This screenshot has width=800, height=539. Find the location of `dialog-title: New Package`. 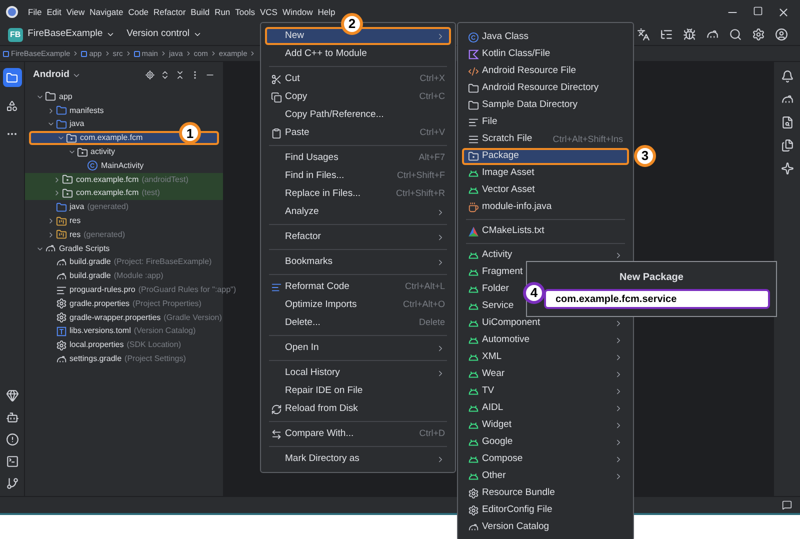

dialog-title: New Package is located at coordinates (652, 278).